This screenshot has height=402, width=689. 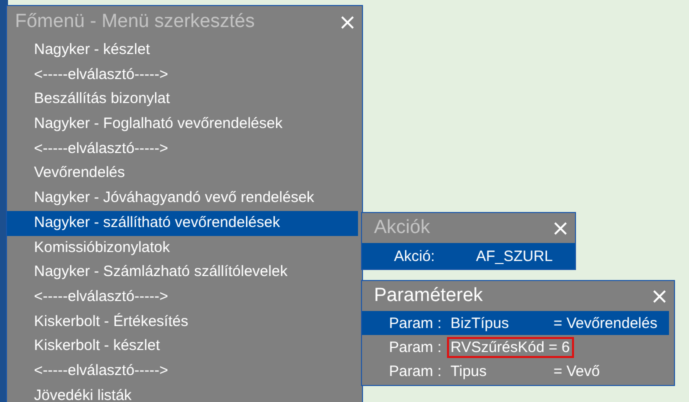 What do you see at coordinates (182, 198) in the screenshot?
I see `menu-item: Nagyker - Jóváhagyandó vevő rendelések` at bounding box center [182, 198].